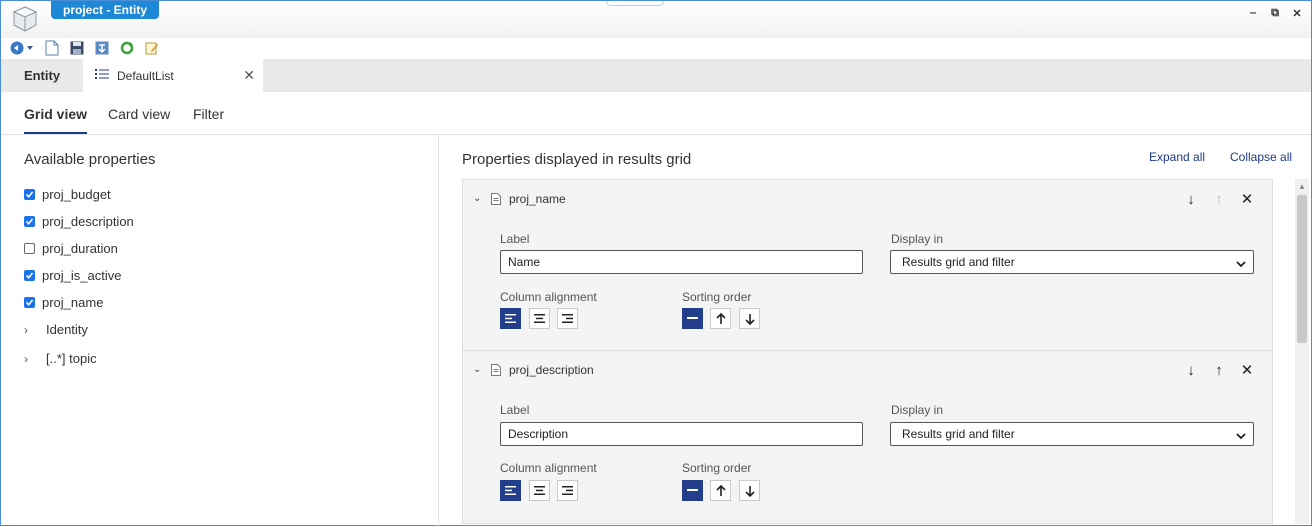  What do you see at coordinates (152, 48) in the screenshot?
I see `edit-icon` at bounding box center [152, 48].